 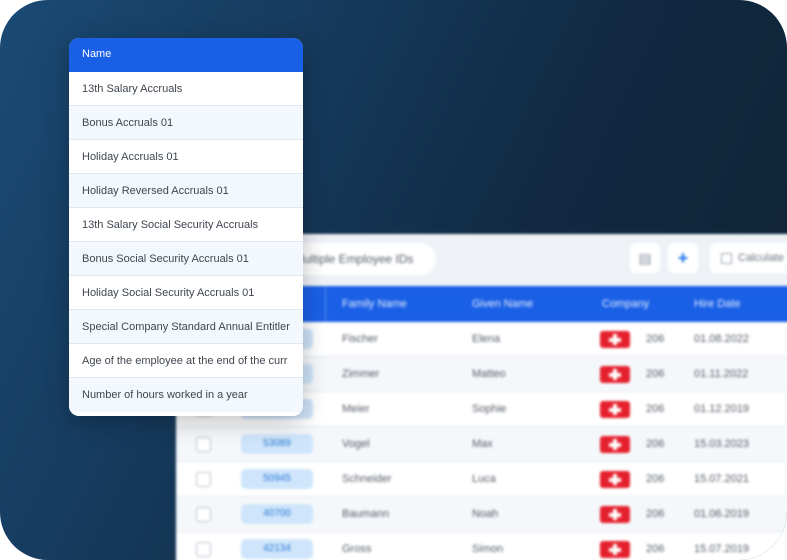 What do you see at coordinates (722, 444) in the screenshot?
I see `hire-date-cell: 15.03.2023` at bounding box center [722, 444].